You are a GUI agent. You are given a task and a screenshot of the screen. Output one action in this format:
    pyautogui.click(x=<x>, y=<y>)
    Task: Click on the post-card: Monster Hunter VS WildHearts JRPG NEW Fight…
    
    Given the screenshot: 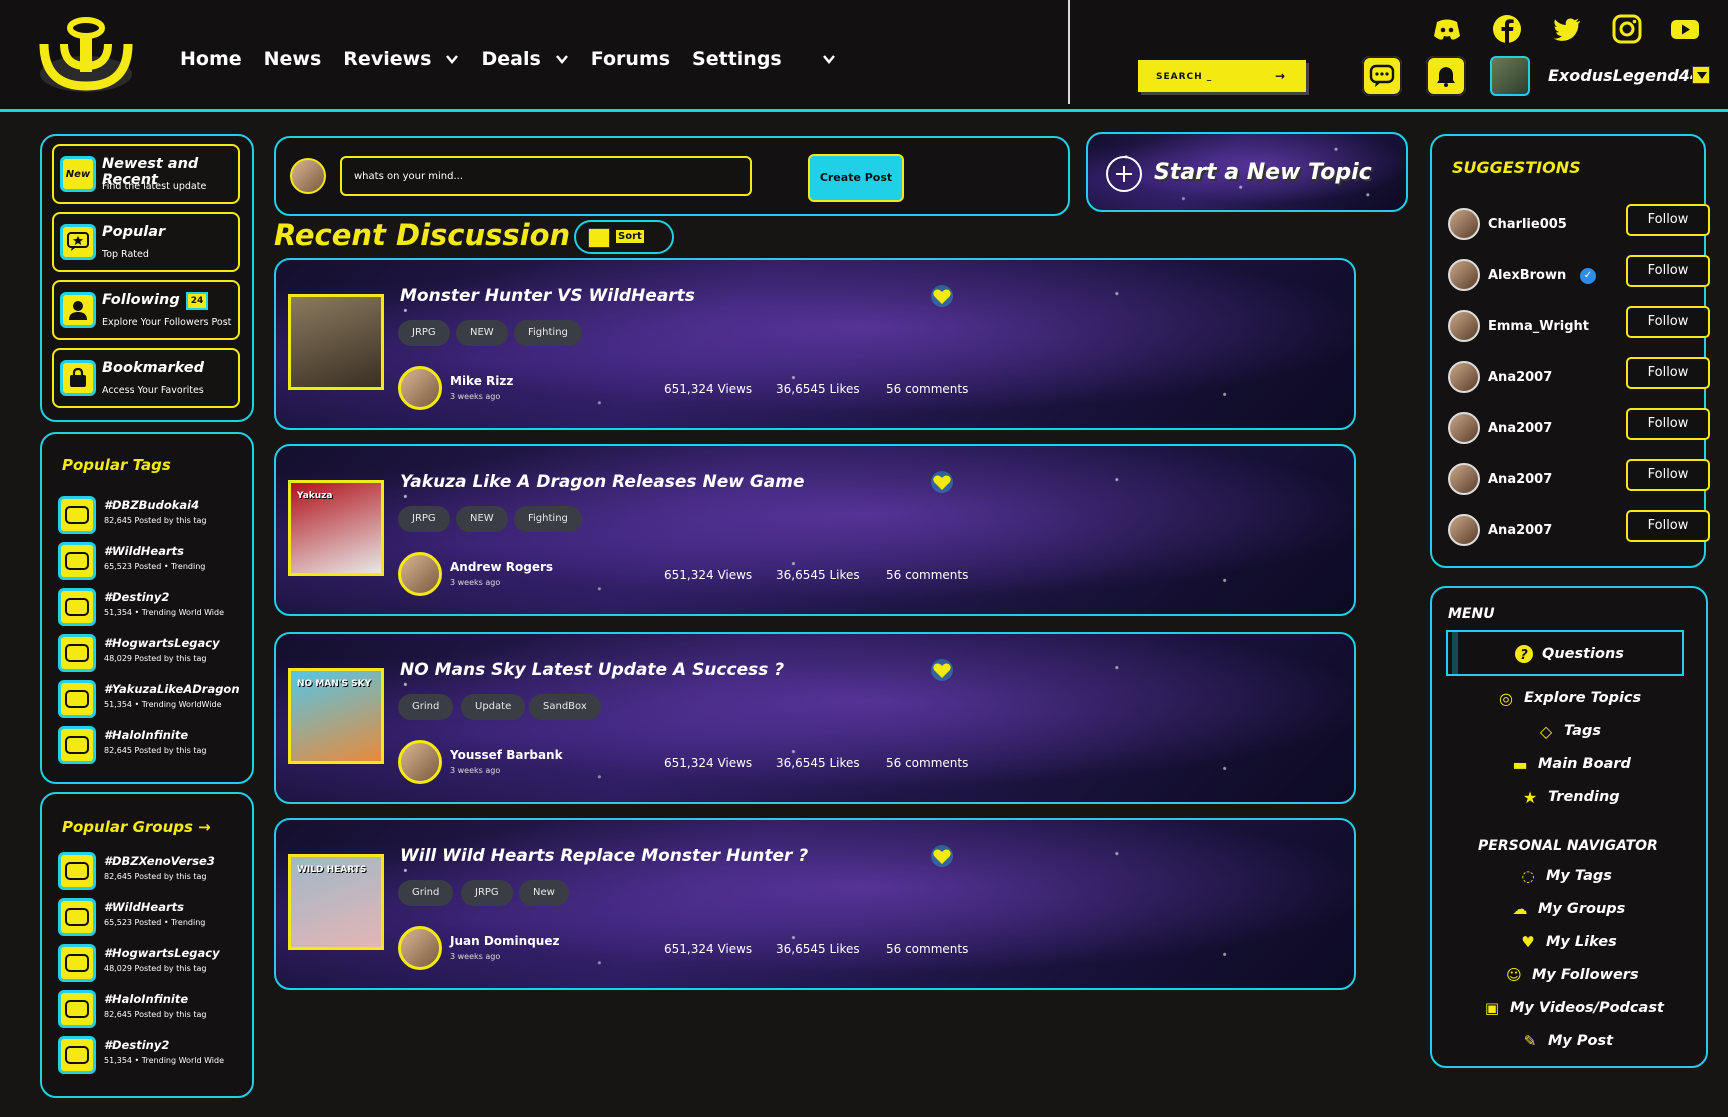 What is the action you would take?
    pyautogui.click(x=815, y=344)
    